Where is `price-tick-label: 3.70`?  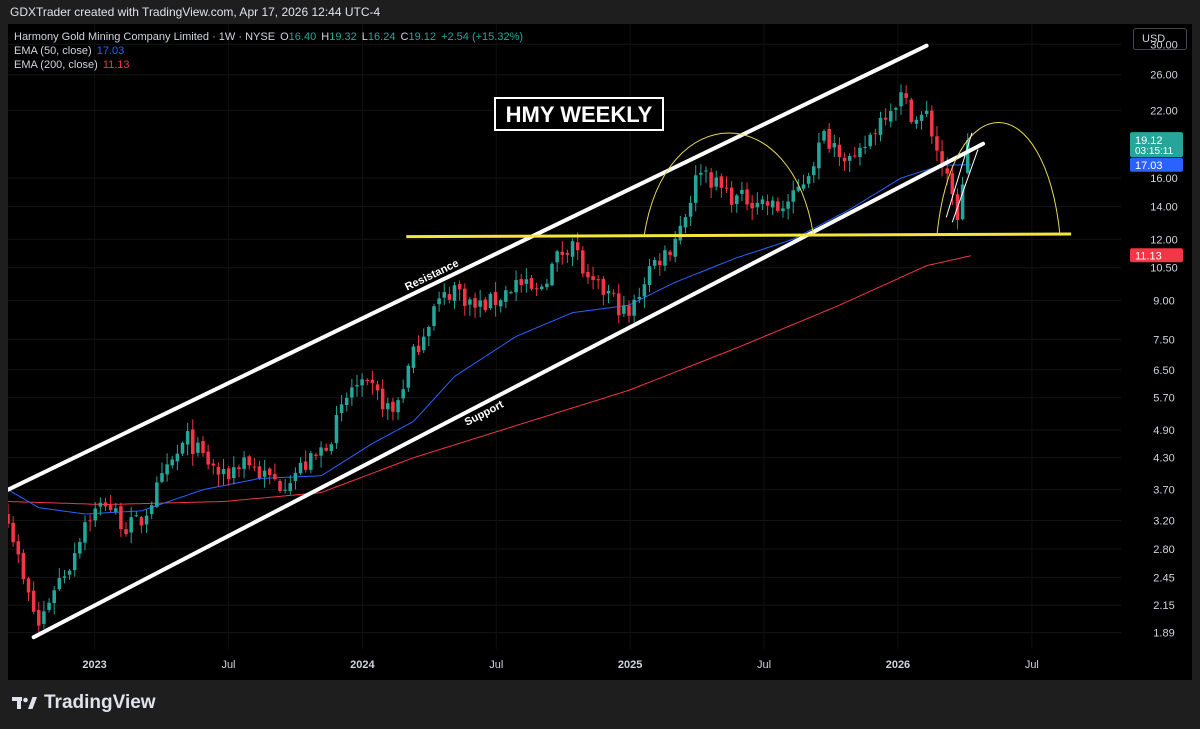
price-tick-label: 3.70 is located at coordinates (1163, 491).